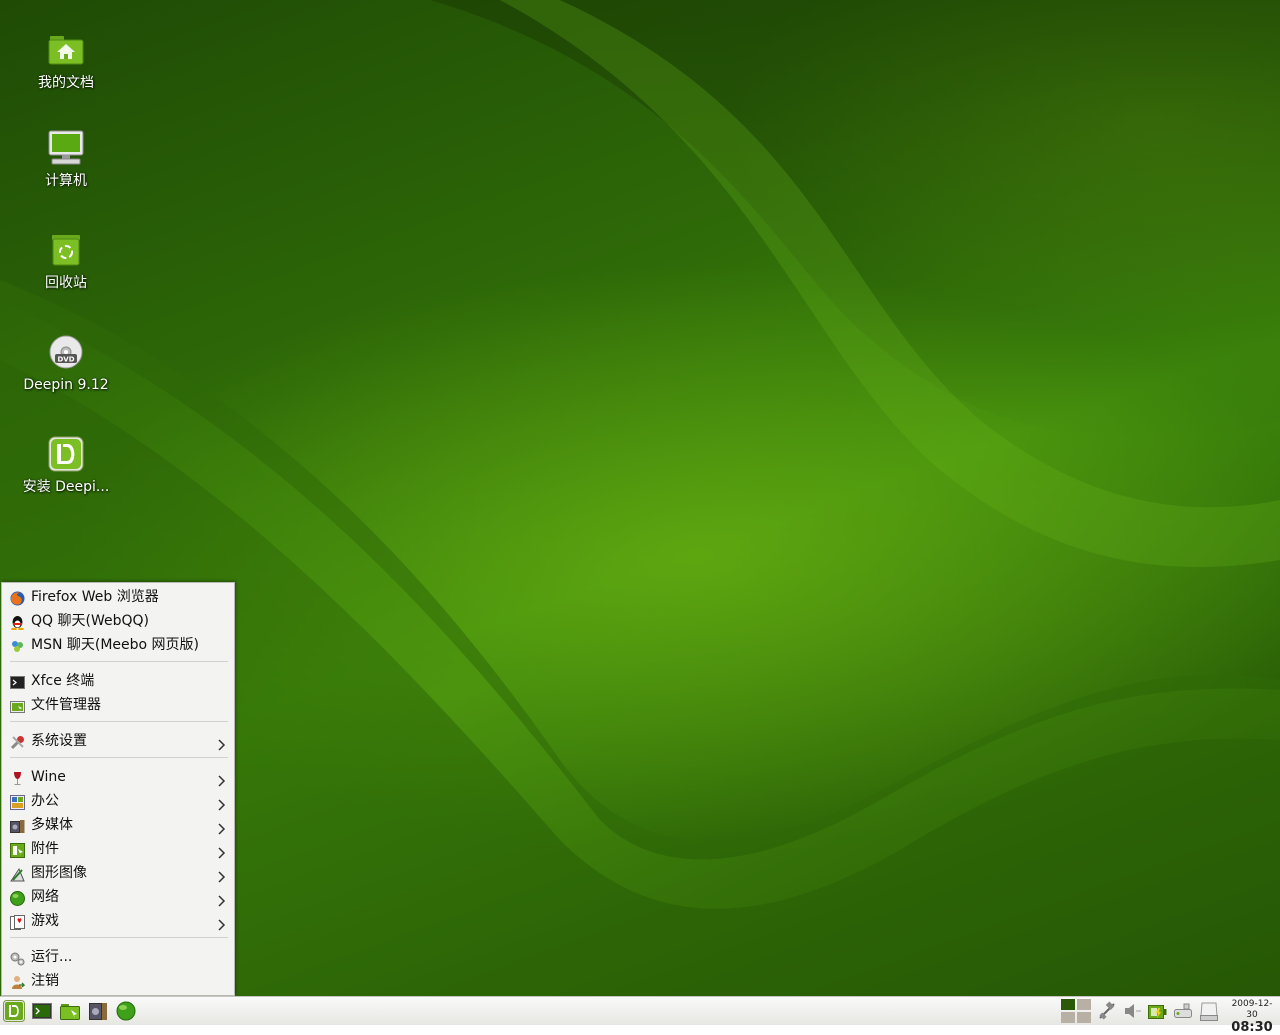  Describe the element at coordinates (66, 83) in the screenshot. I see `desktop-icon-label: 我的文档` at that location.